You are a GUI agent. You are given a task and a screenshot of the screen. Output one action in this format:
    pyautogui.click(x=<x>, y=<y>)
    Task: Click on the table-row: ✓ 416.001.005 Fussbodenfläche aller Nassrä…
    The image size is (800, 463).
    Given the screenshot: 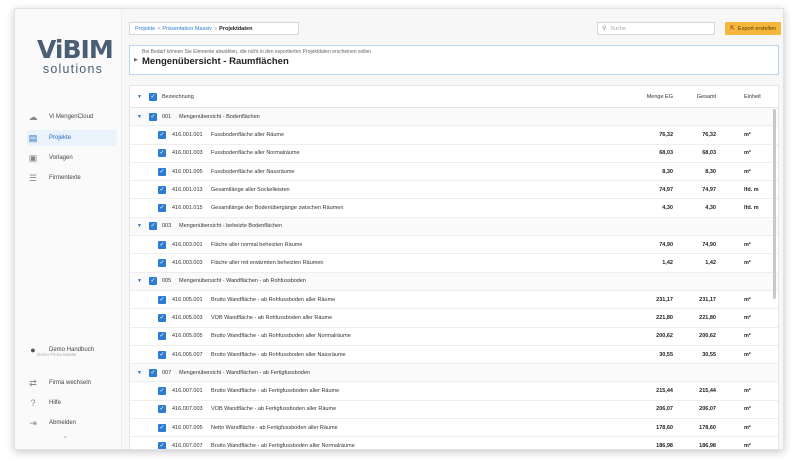 What is the action you would take?
    pyautogui.click(x=454, y=172)
    